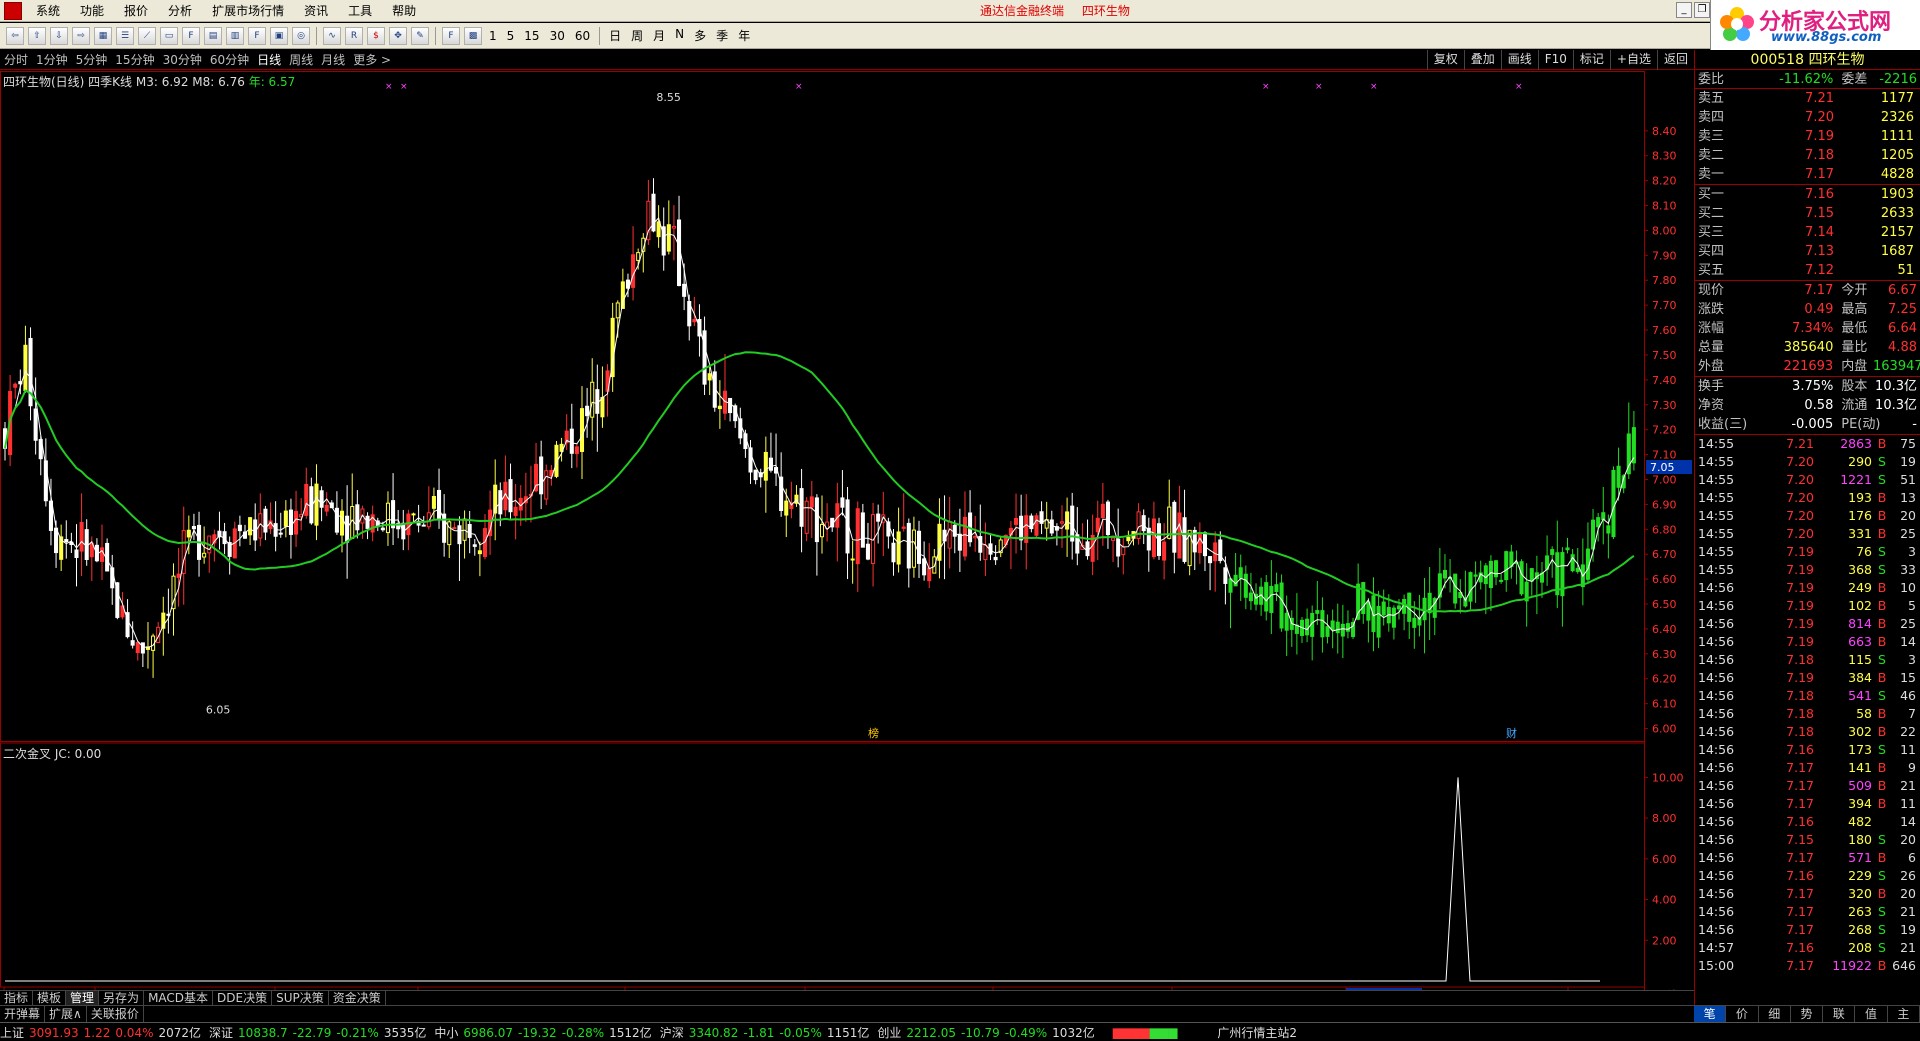 The image size is (1920, 1041). Describe the element at coordinates (659, 35) in the screenshot. I see `period-button-2: 月` at that location.